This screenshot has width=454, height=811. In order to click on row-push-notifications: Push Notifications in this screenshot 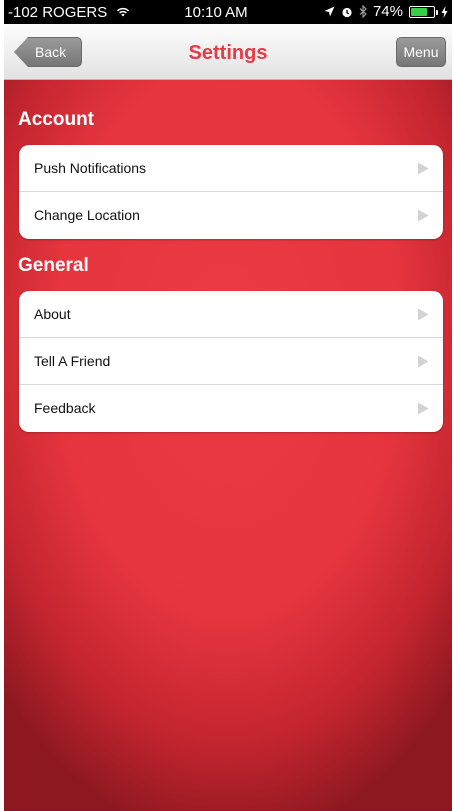, I will do `click(231, 168)`.